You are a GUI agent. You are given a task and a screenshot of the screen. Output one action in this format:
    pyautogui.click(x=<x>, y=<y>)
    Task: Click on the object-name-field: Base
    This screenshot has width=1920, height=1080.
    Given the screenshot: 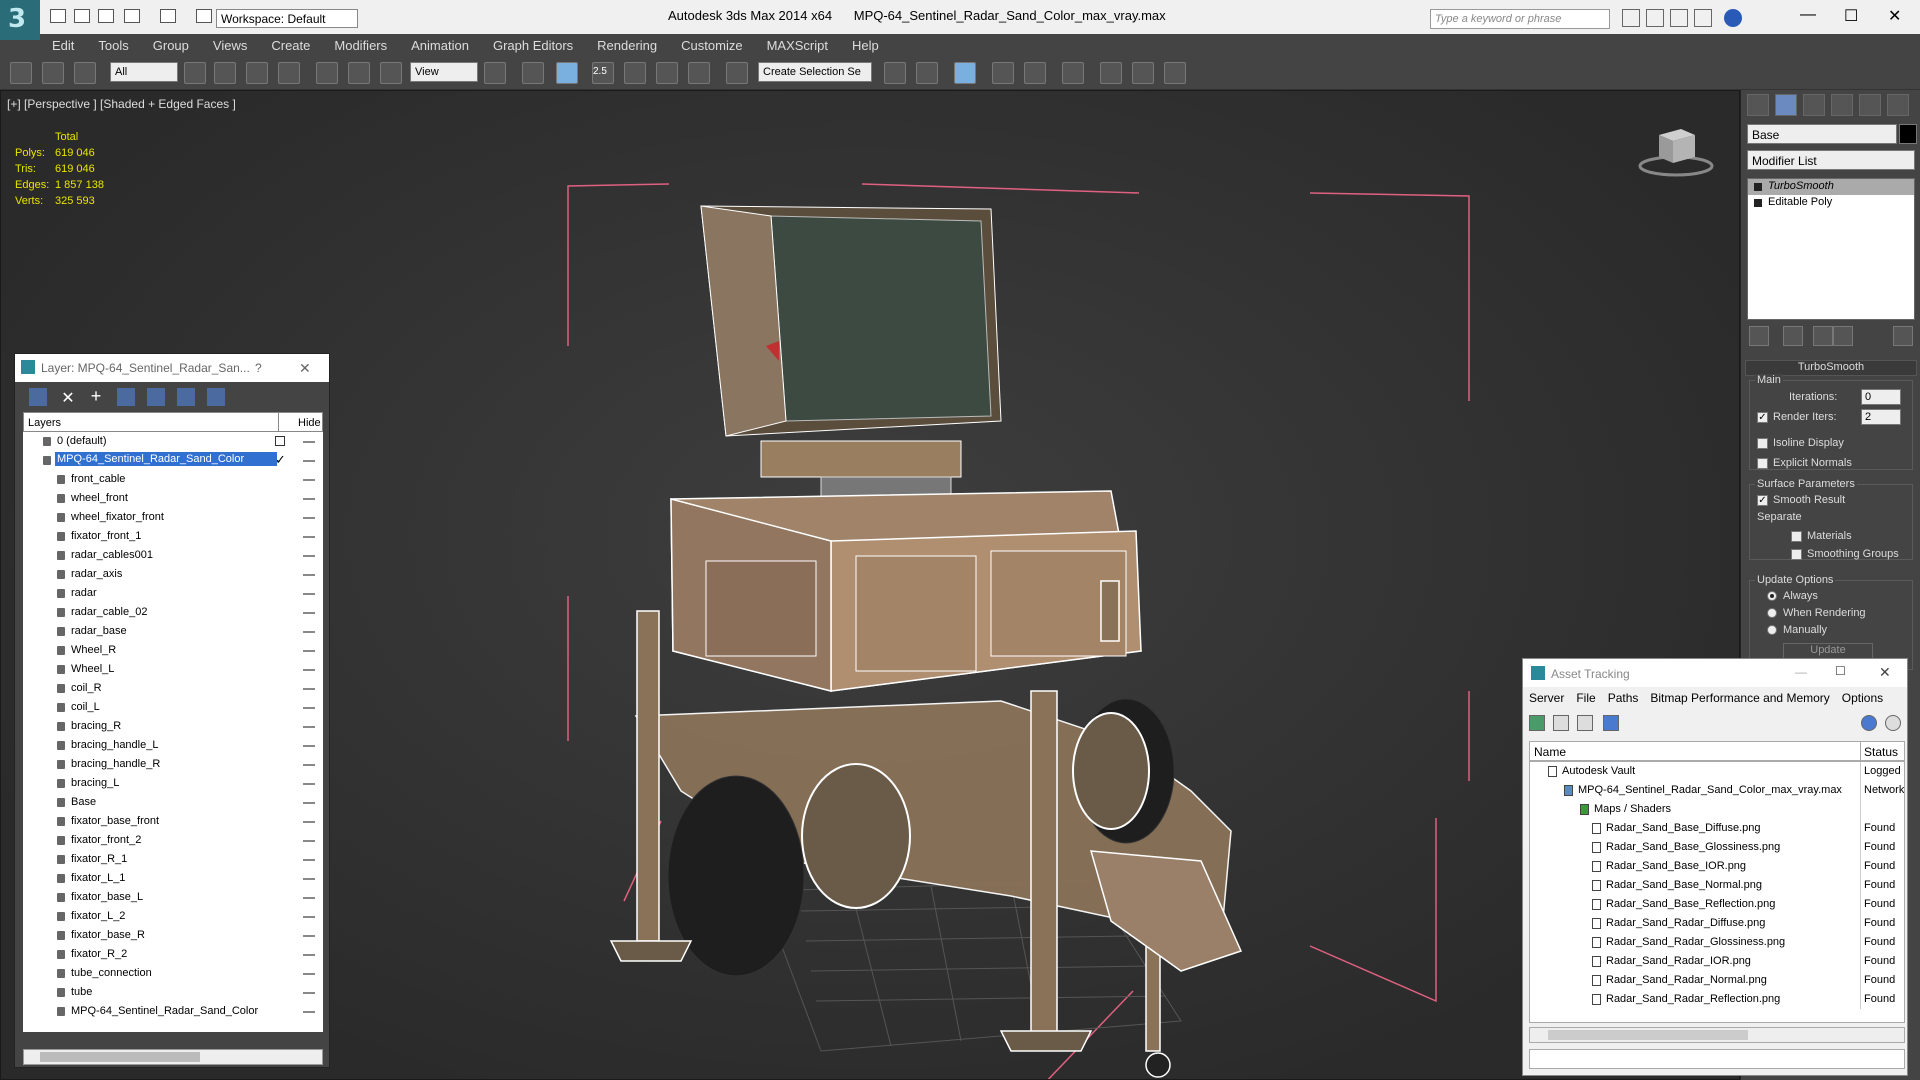 What is the action you would take?
    pyautogui.click(x=1822, y=134)
    